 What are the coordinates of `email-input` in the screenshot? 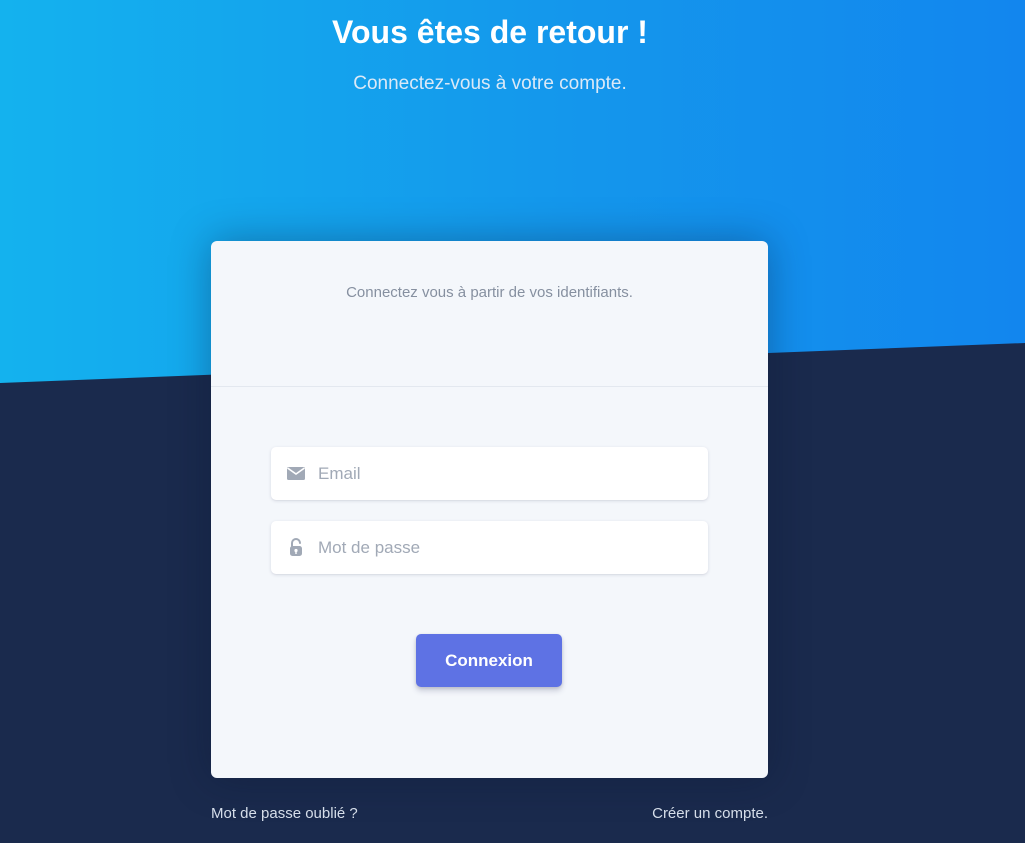 It's located at (508, 473).